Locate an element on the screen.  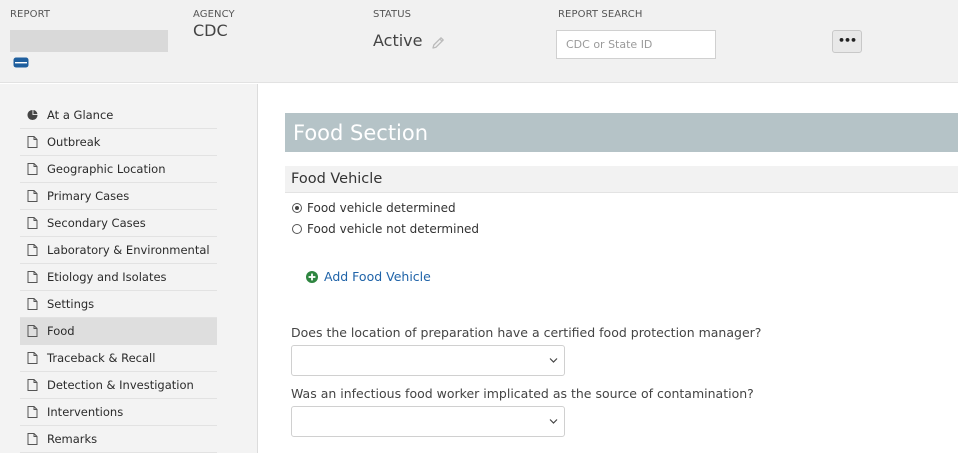
sidebar-item-label: Geographic Location is located at coordinates (106, 169).